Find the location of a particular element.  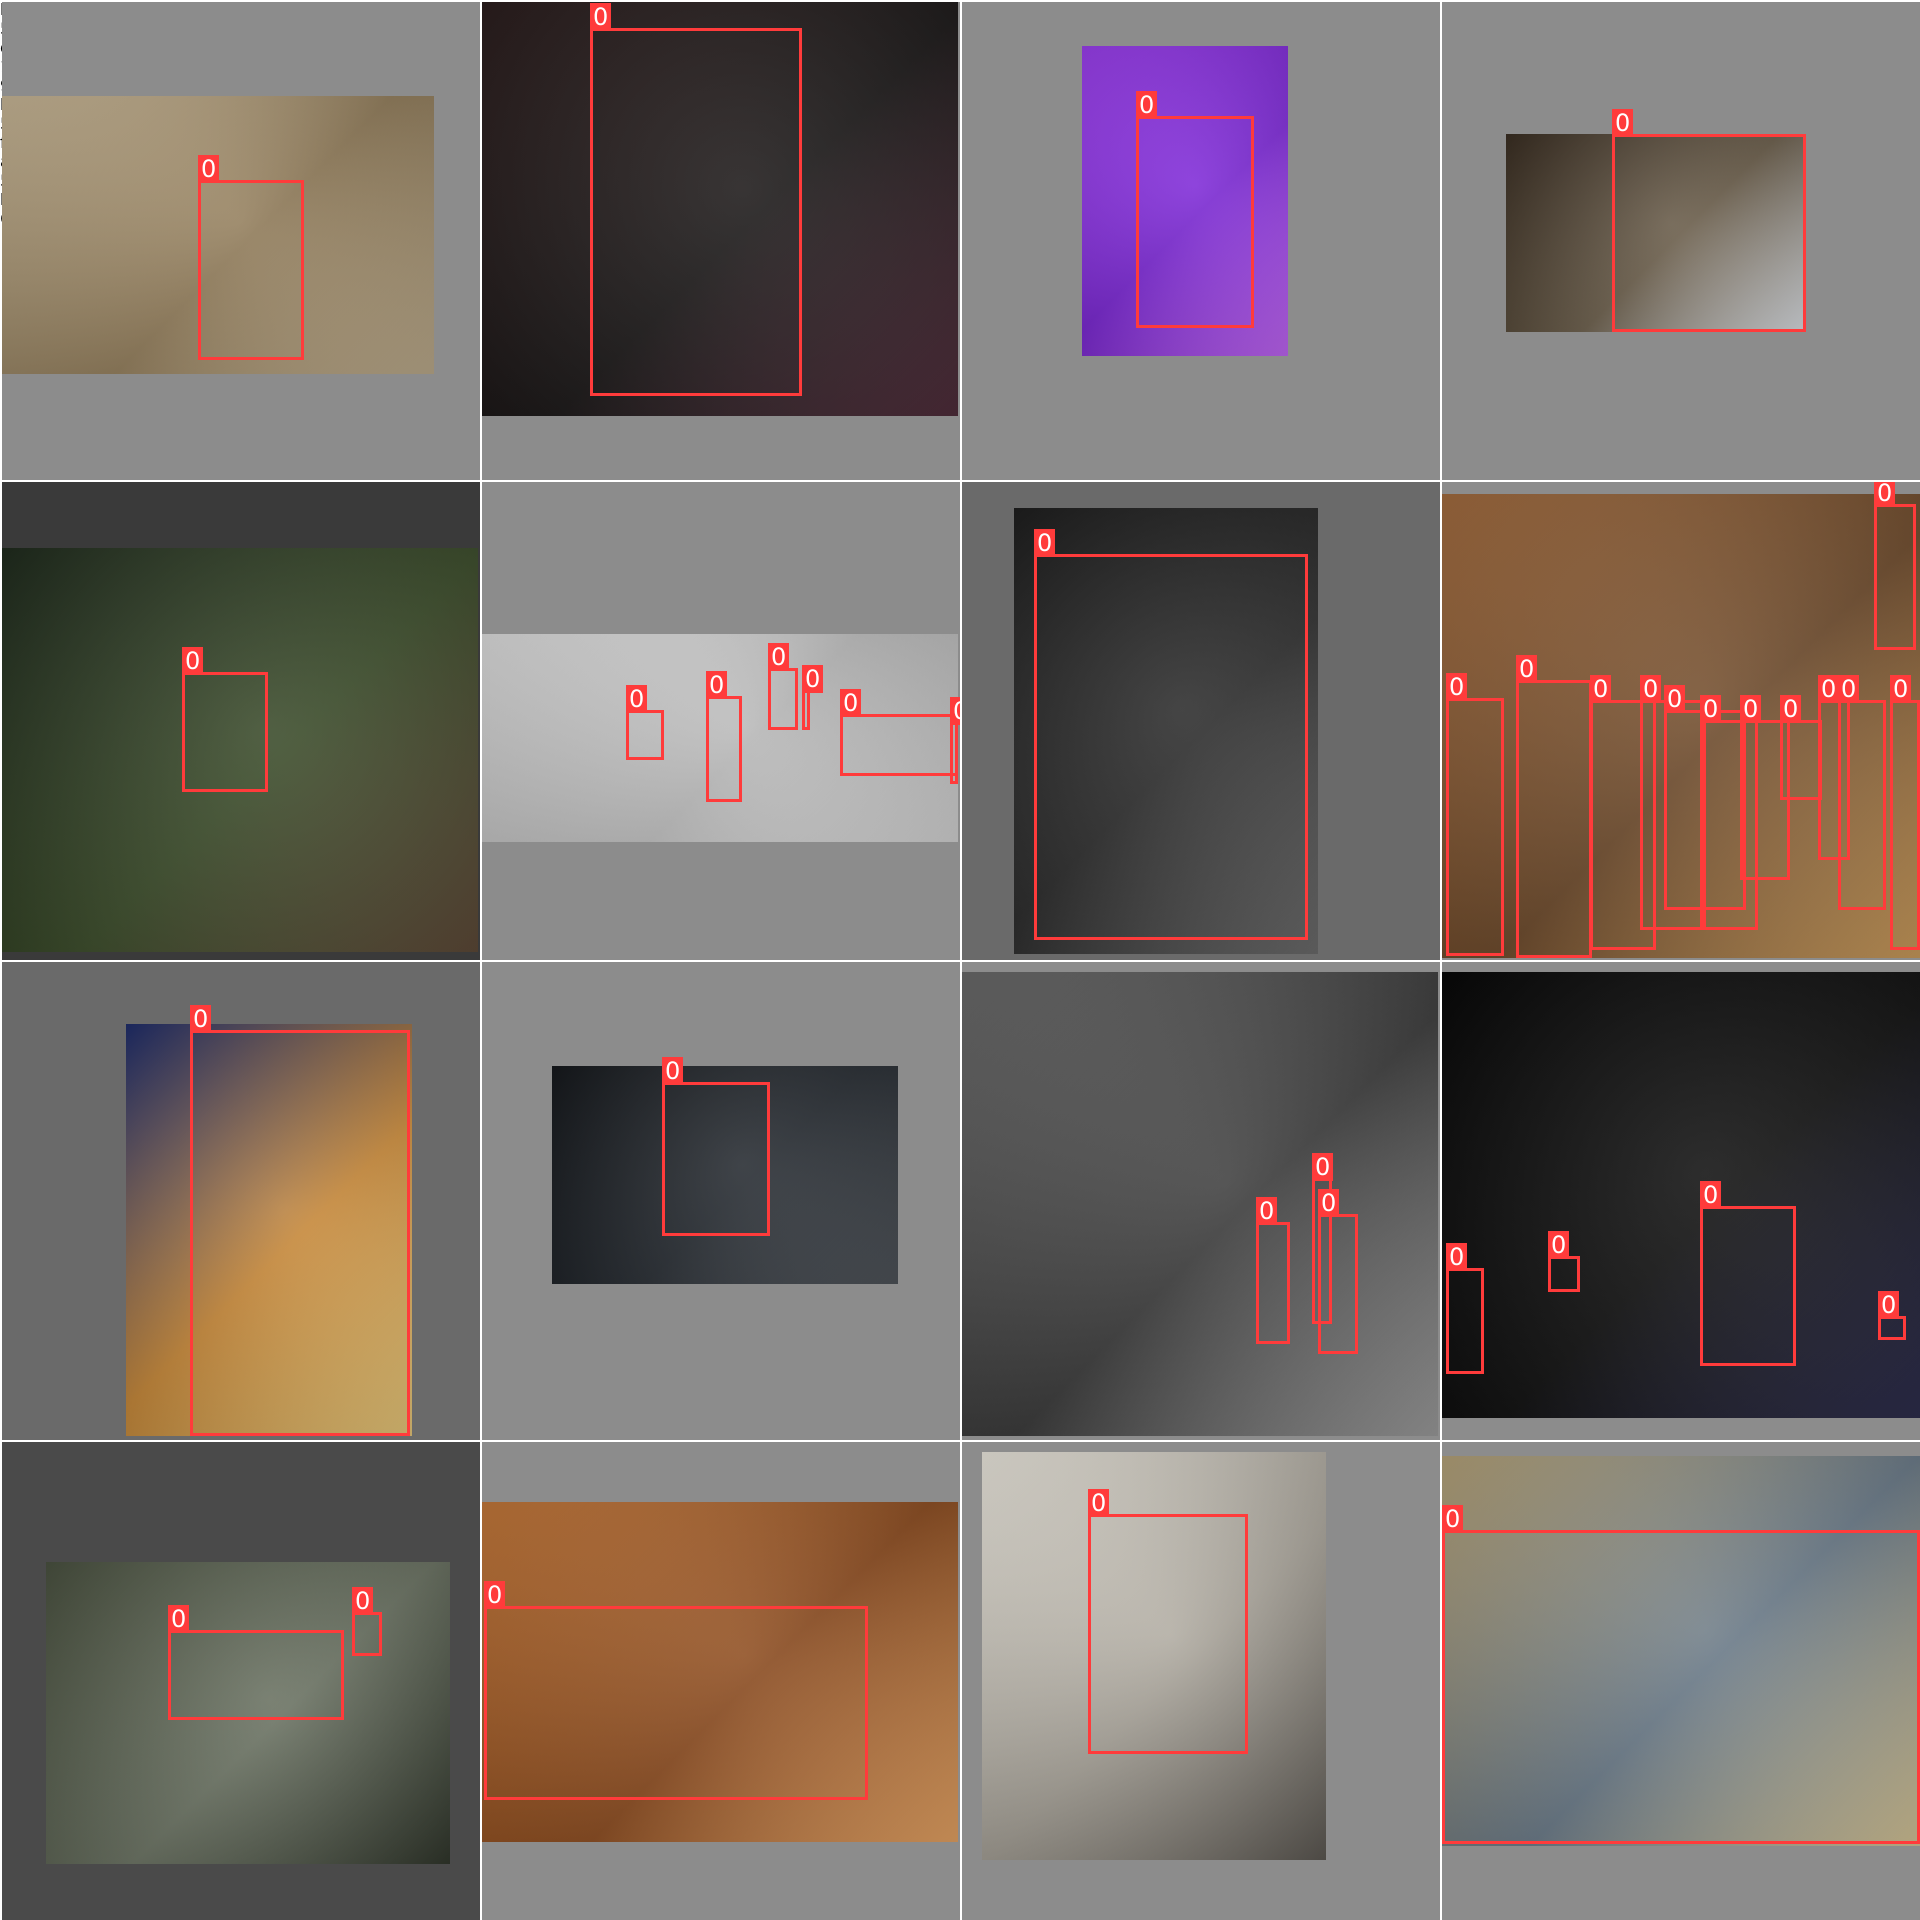

image-tile: 000000000000 is located at coordinates (1681, 721).